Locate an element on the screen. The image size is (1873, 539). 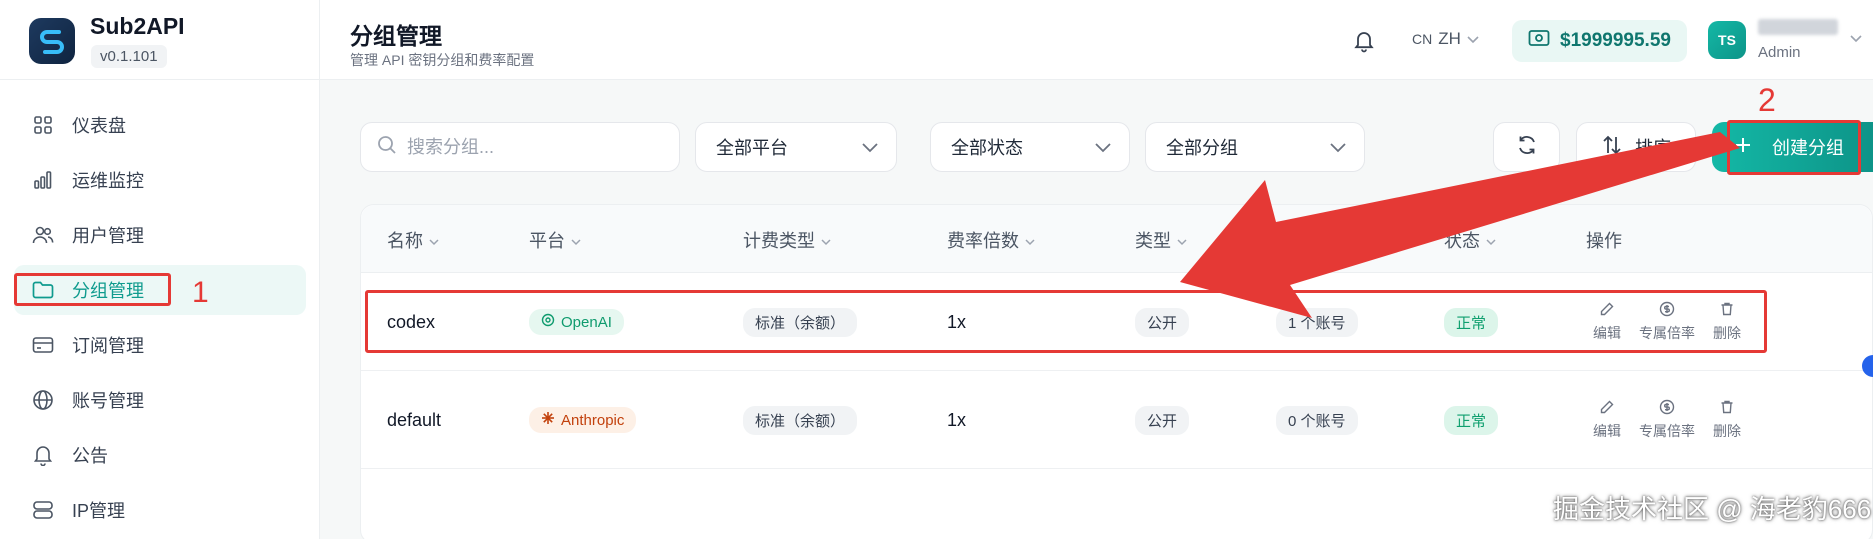
column-header-platform: 平台 is located at coordinates (555, 240).